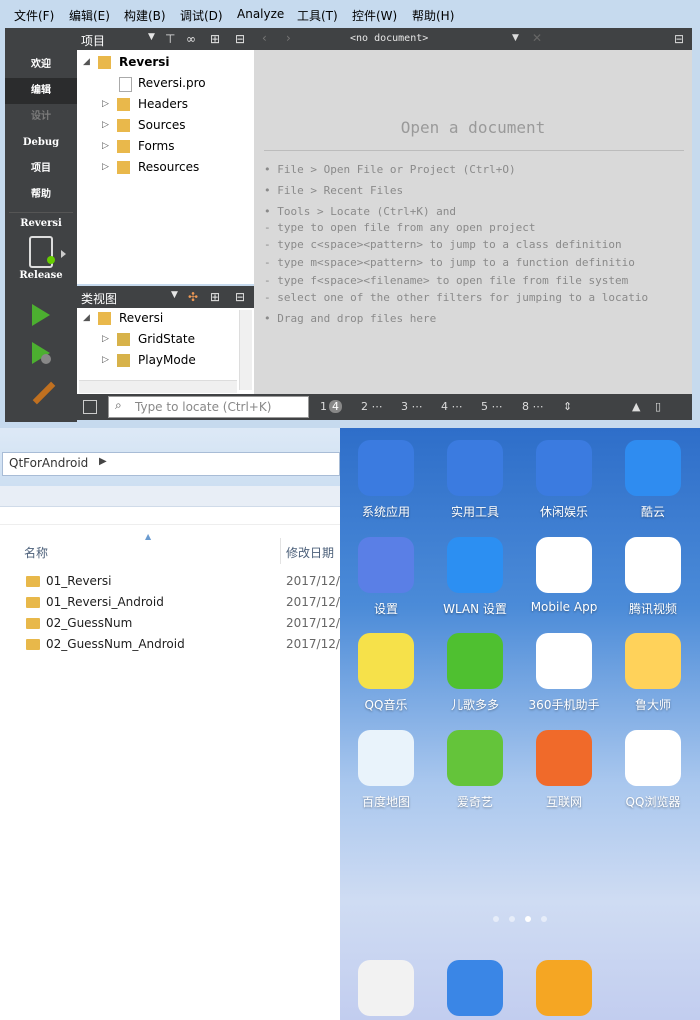 Image resolution: width=700 pixels, height=1020 pixels. Describe the element at coordinates (372, 406) in the screenshot. I see `output-pane-2: 2 ⋯` at that location.